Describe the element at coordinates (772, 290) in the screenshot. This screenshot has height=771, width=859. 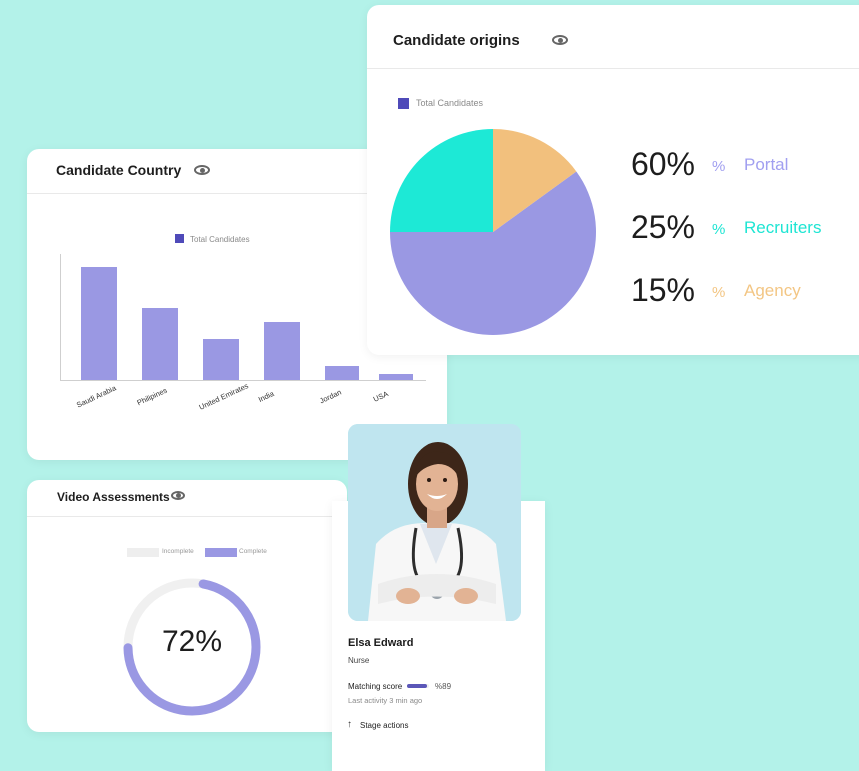
I see `origin-label: Agency` at that location.